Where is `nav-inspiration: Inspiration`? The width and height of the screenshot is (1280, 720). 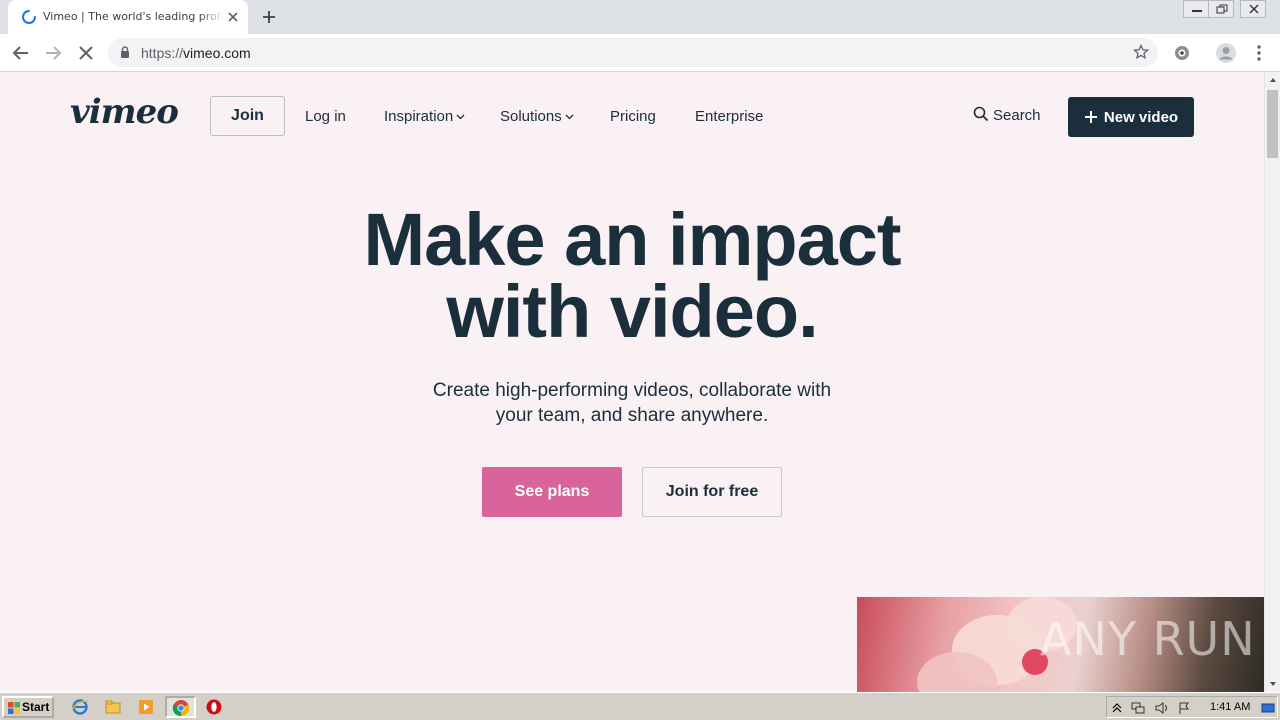 nav-inspiration: Inspiration is located at coordinates (424, 116).